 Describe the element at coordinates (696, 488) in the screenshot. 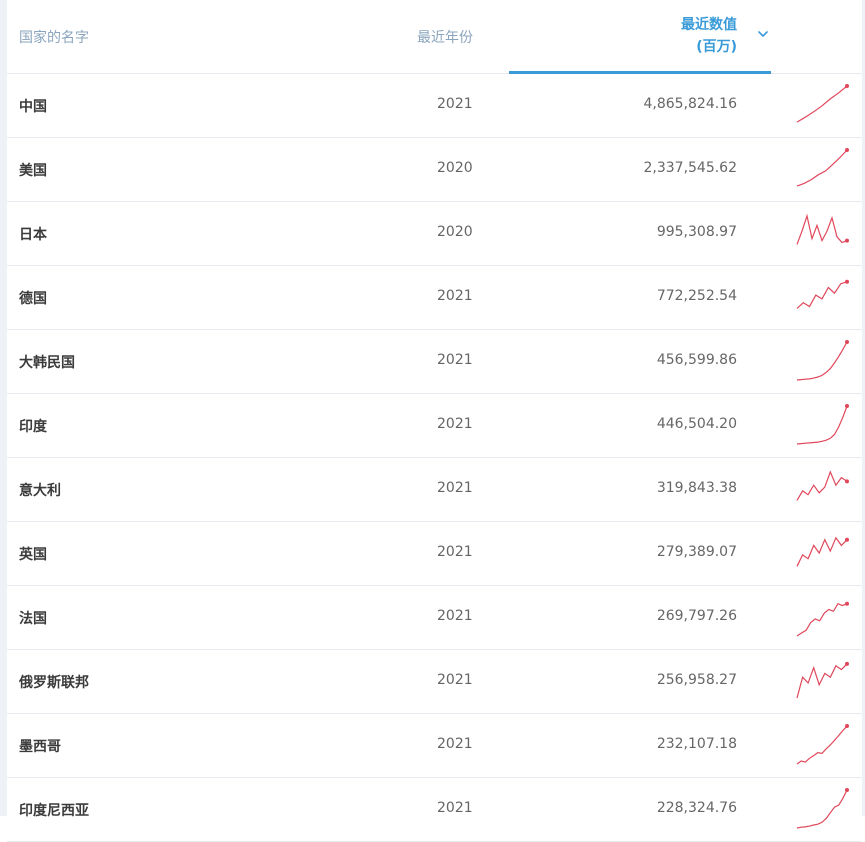

I see `latest-value: 319,843.38` at that location.